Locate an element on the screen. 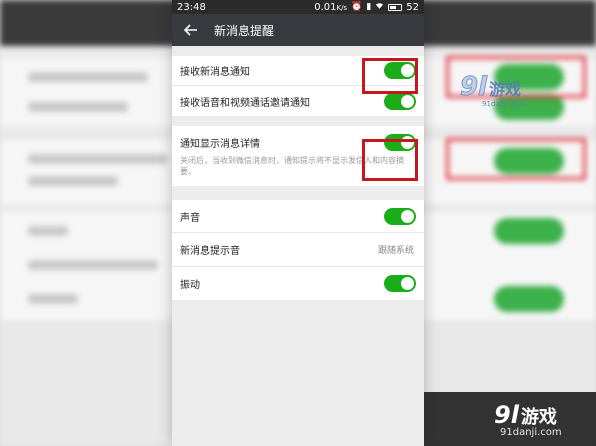  battery-level: 52 is located at coordinates (412, 7).